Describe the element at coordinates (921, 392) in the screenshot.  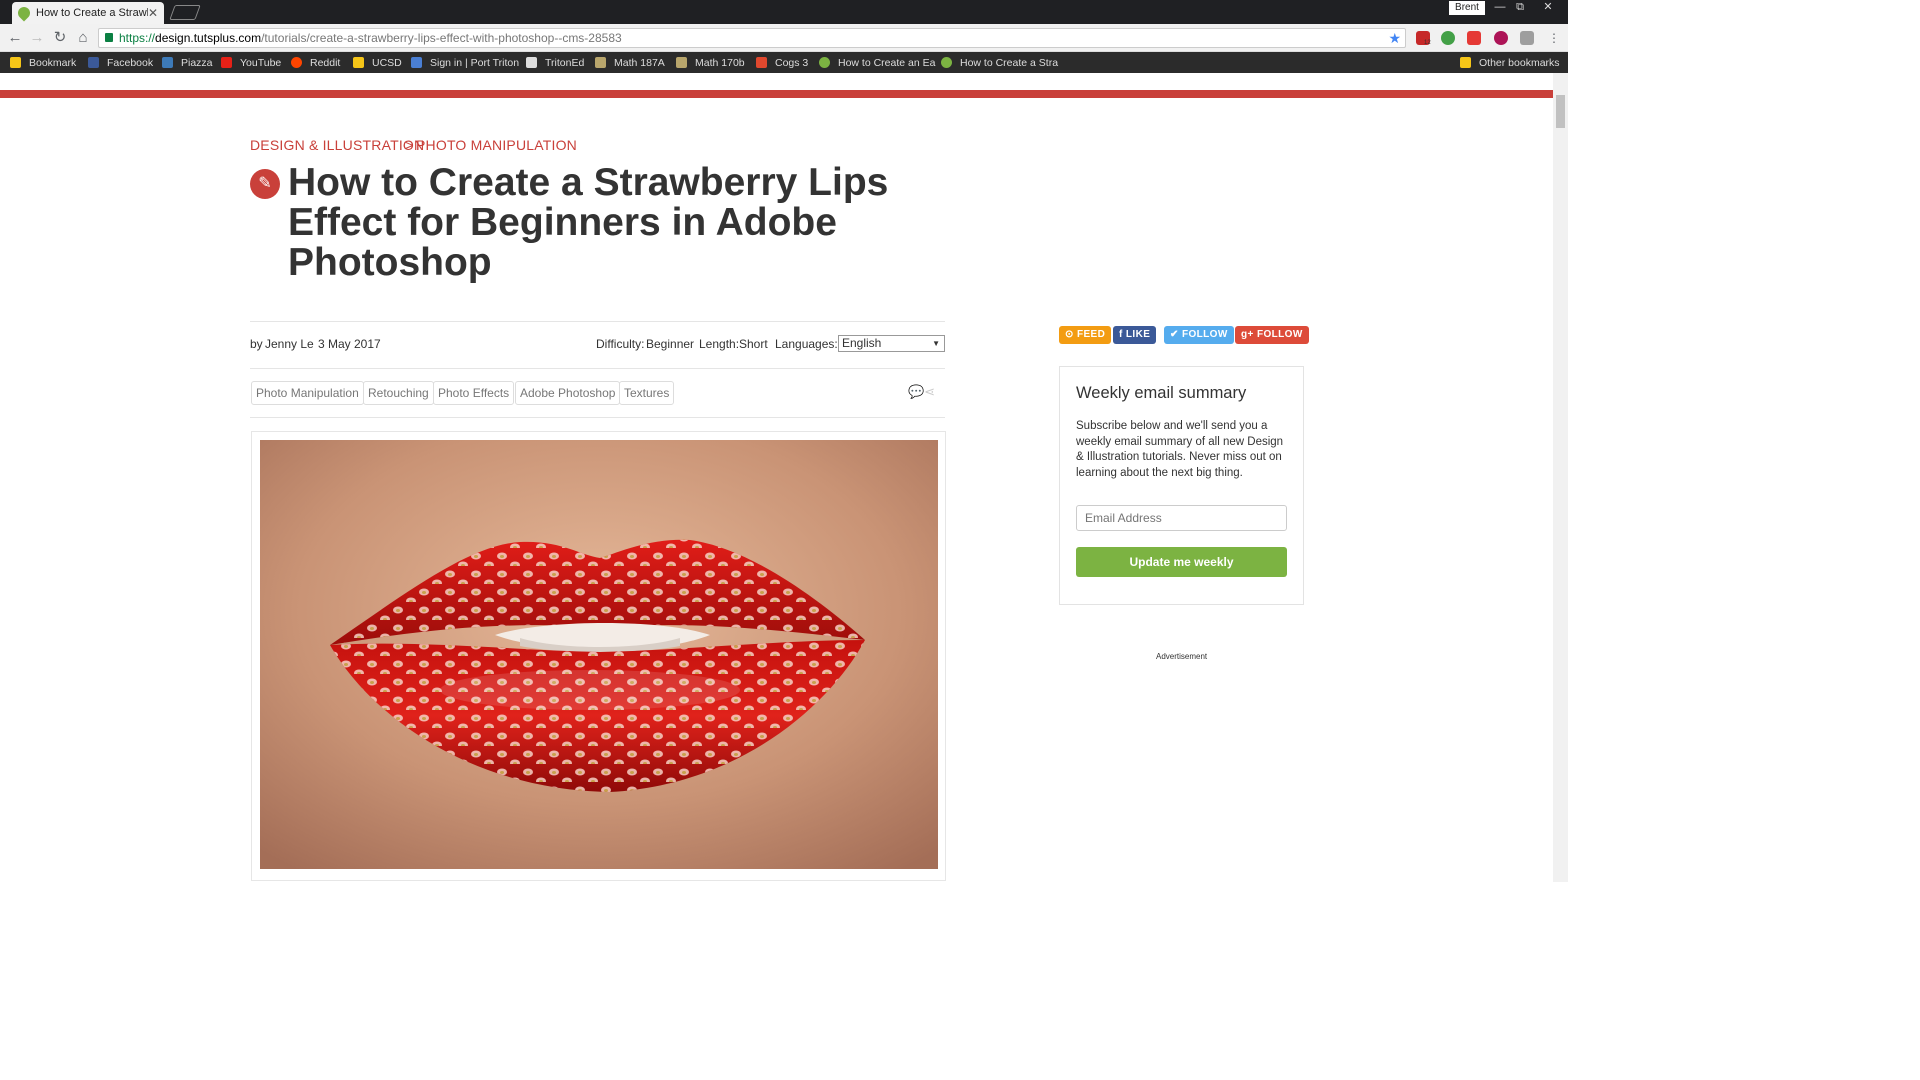
I see `comments-share-icon: 💬⋖` at that location.